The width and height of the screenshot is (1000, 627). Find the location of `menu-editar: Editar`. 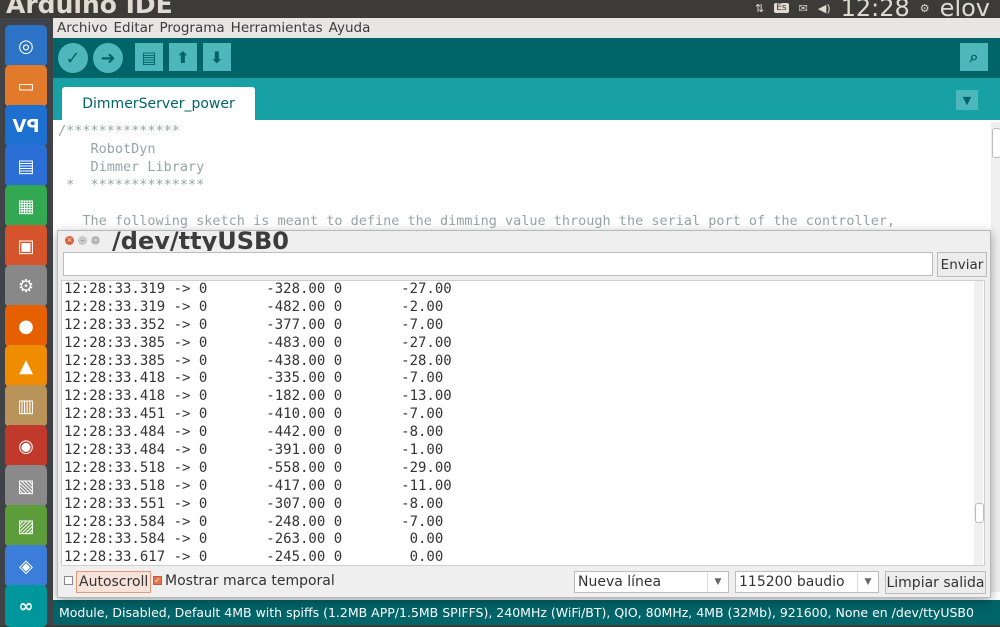

menu-editar: Editar is located at coordinates (133, 28).